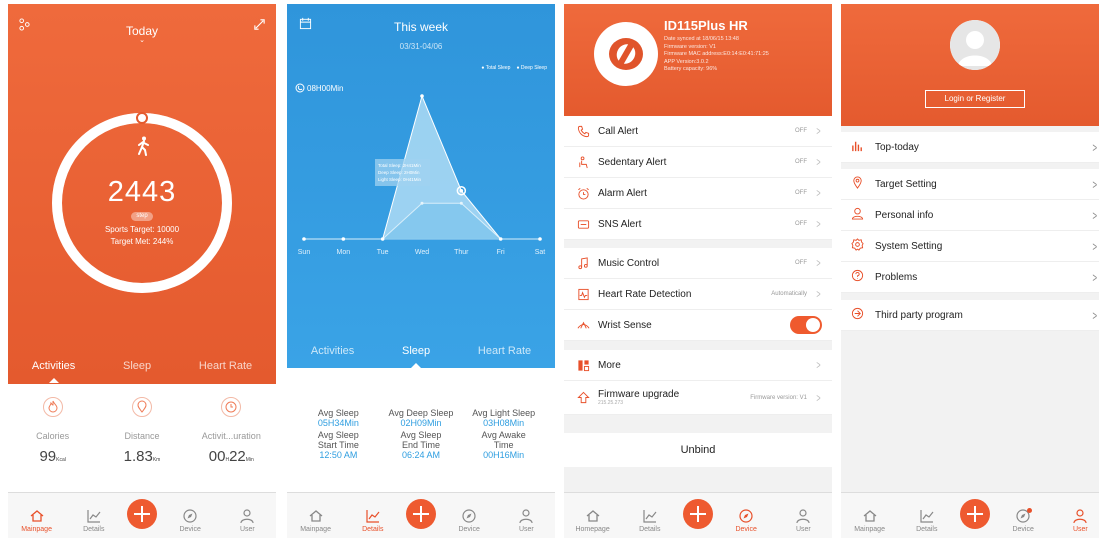 Image resolution: width=1099 pixels, height=538 pixels. Describe the element at coordinates (622, 193) in the screenshot. I see `row-label: Alarm Alert` at that location.